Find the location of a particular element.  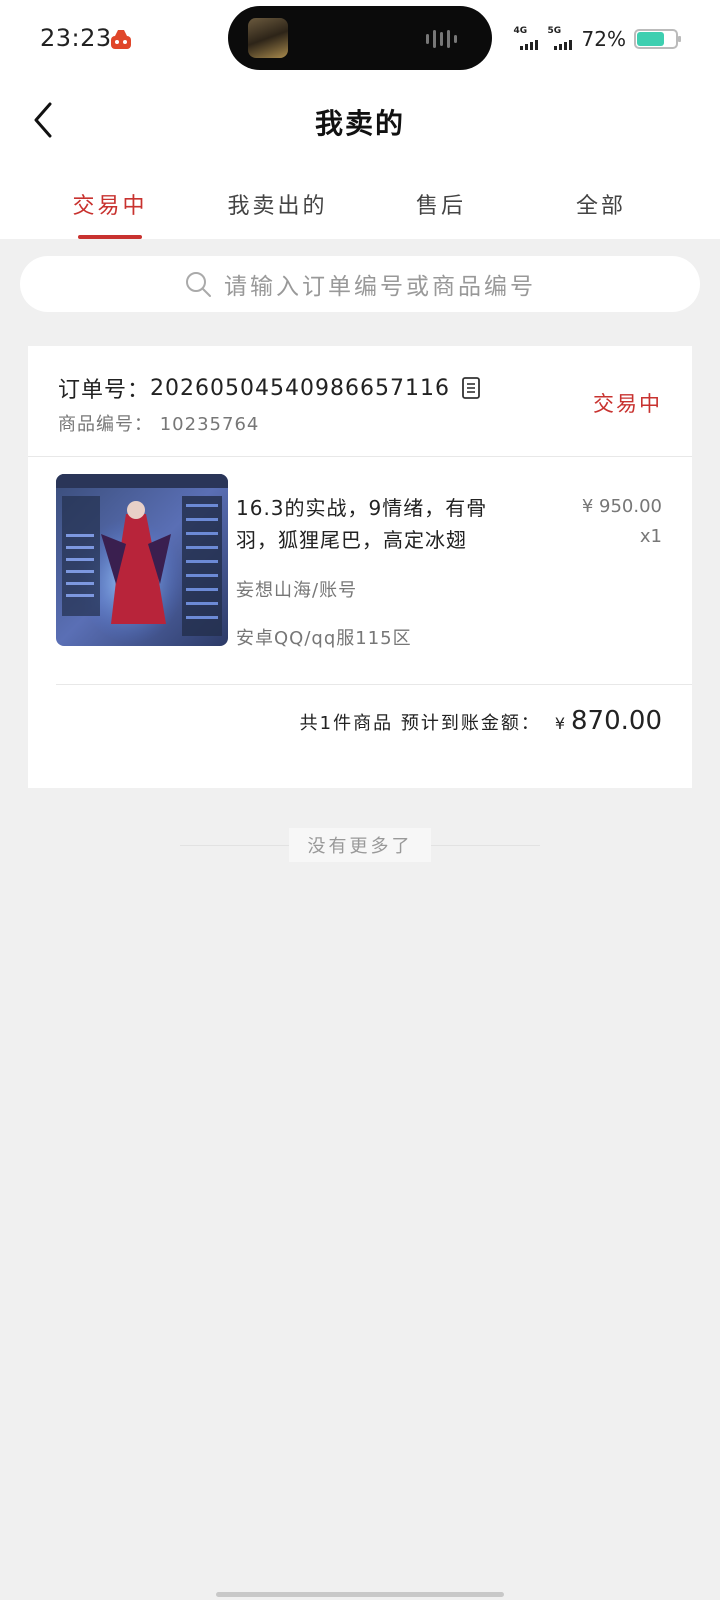

product-code-label: 商品编号： is located at coordinates (105, 424).